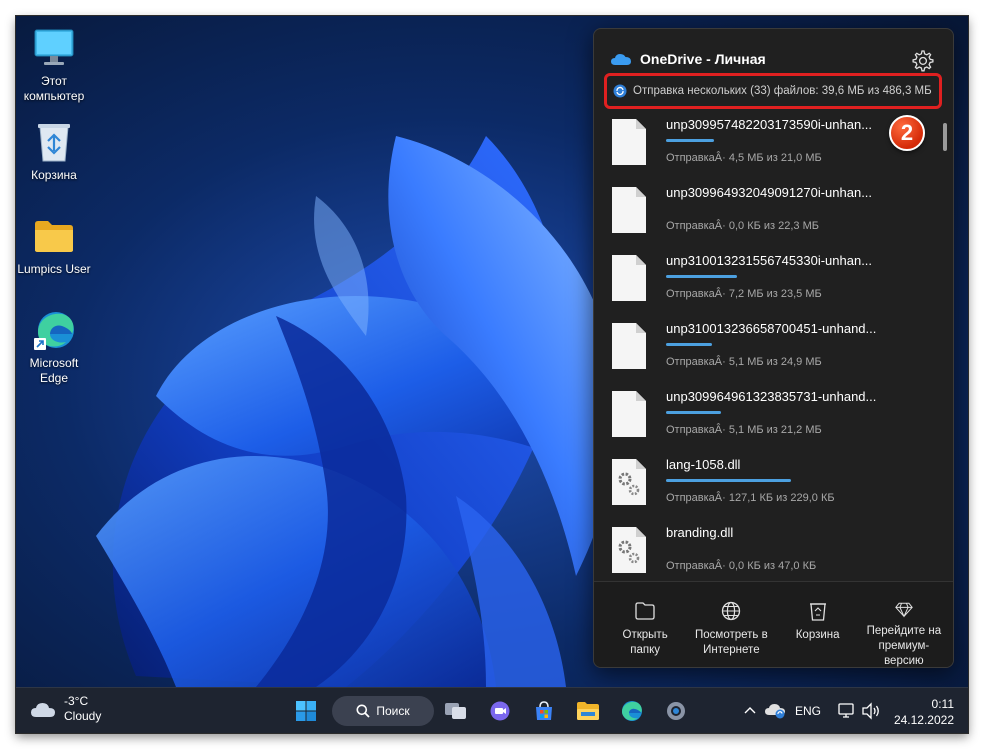  I want to click on windows-logo-icon, so click(306, 711).